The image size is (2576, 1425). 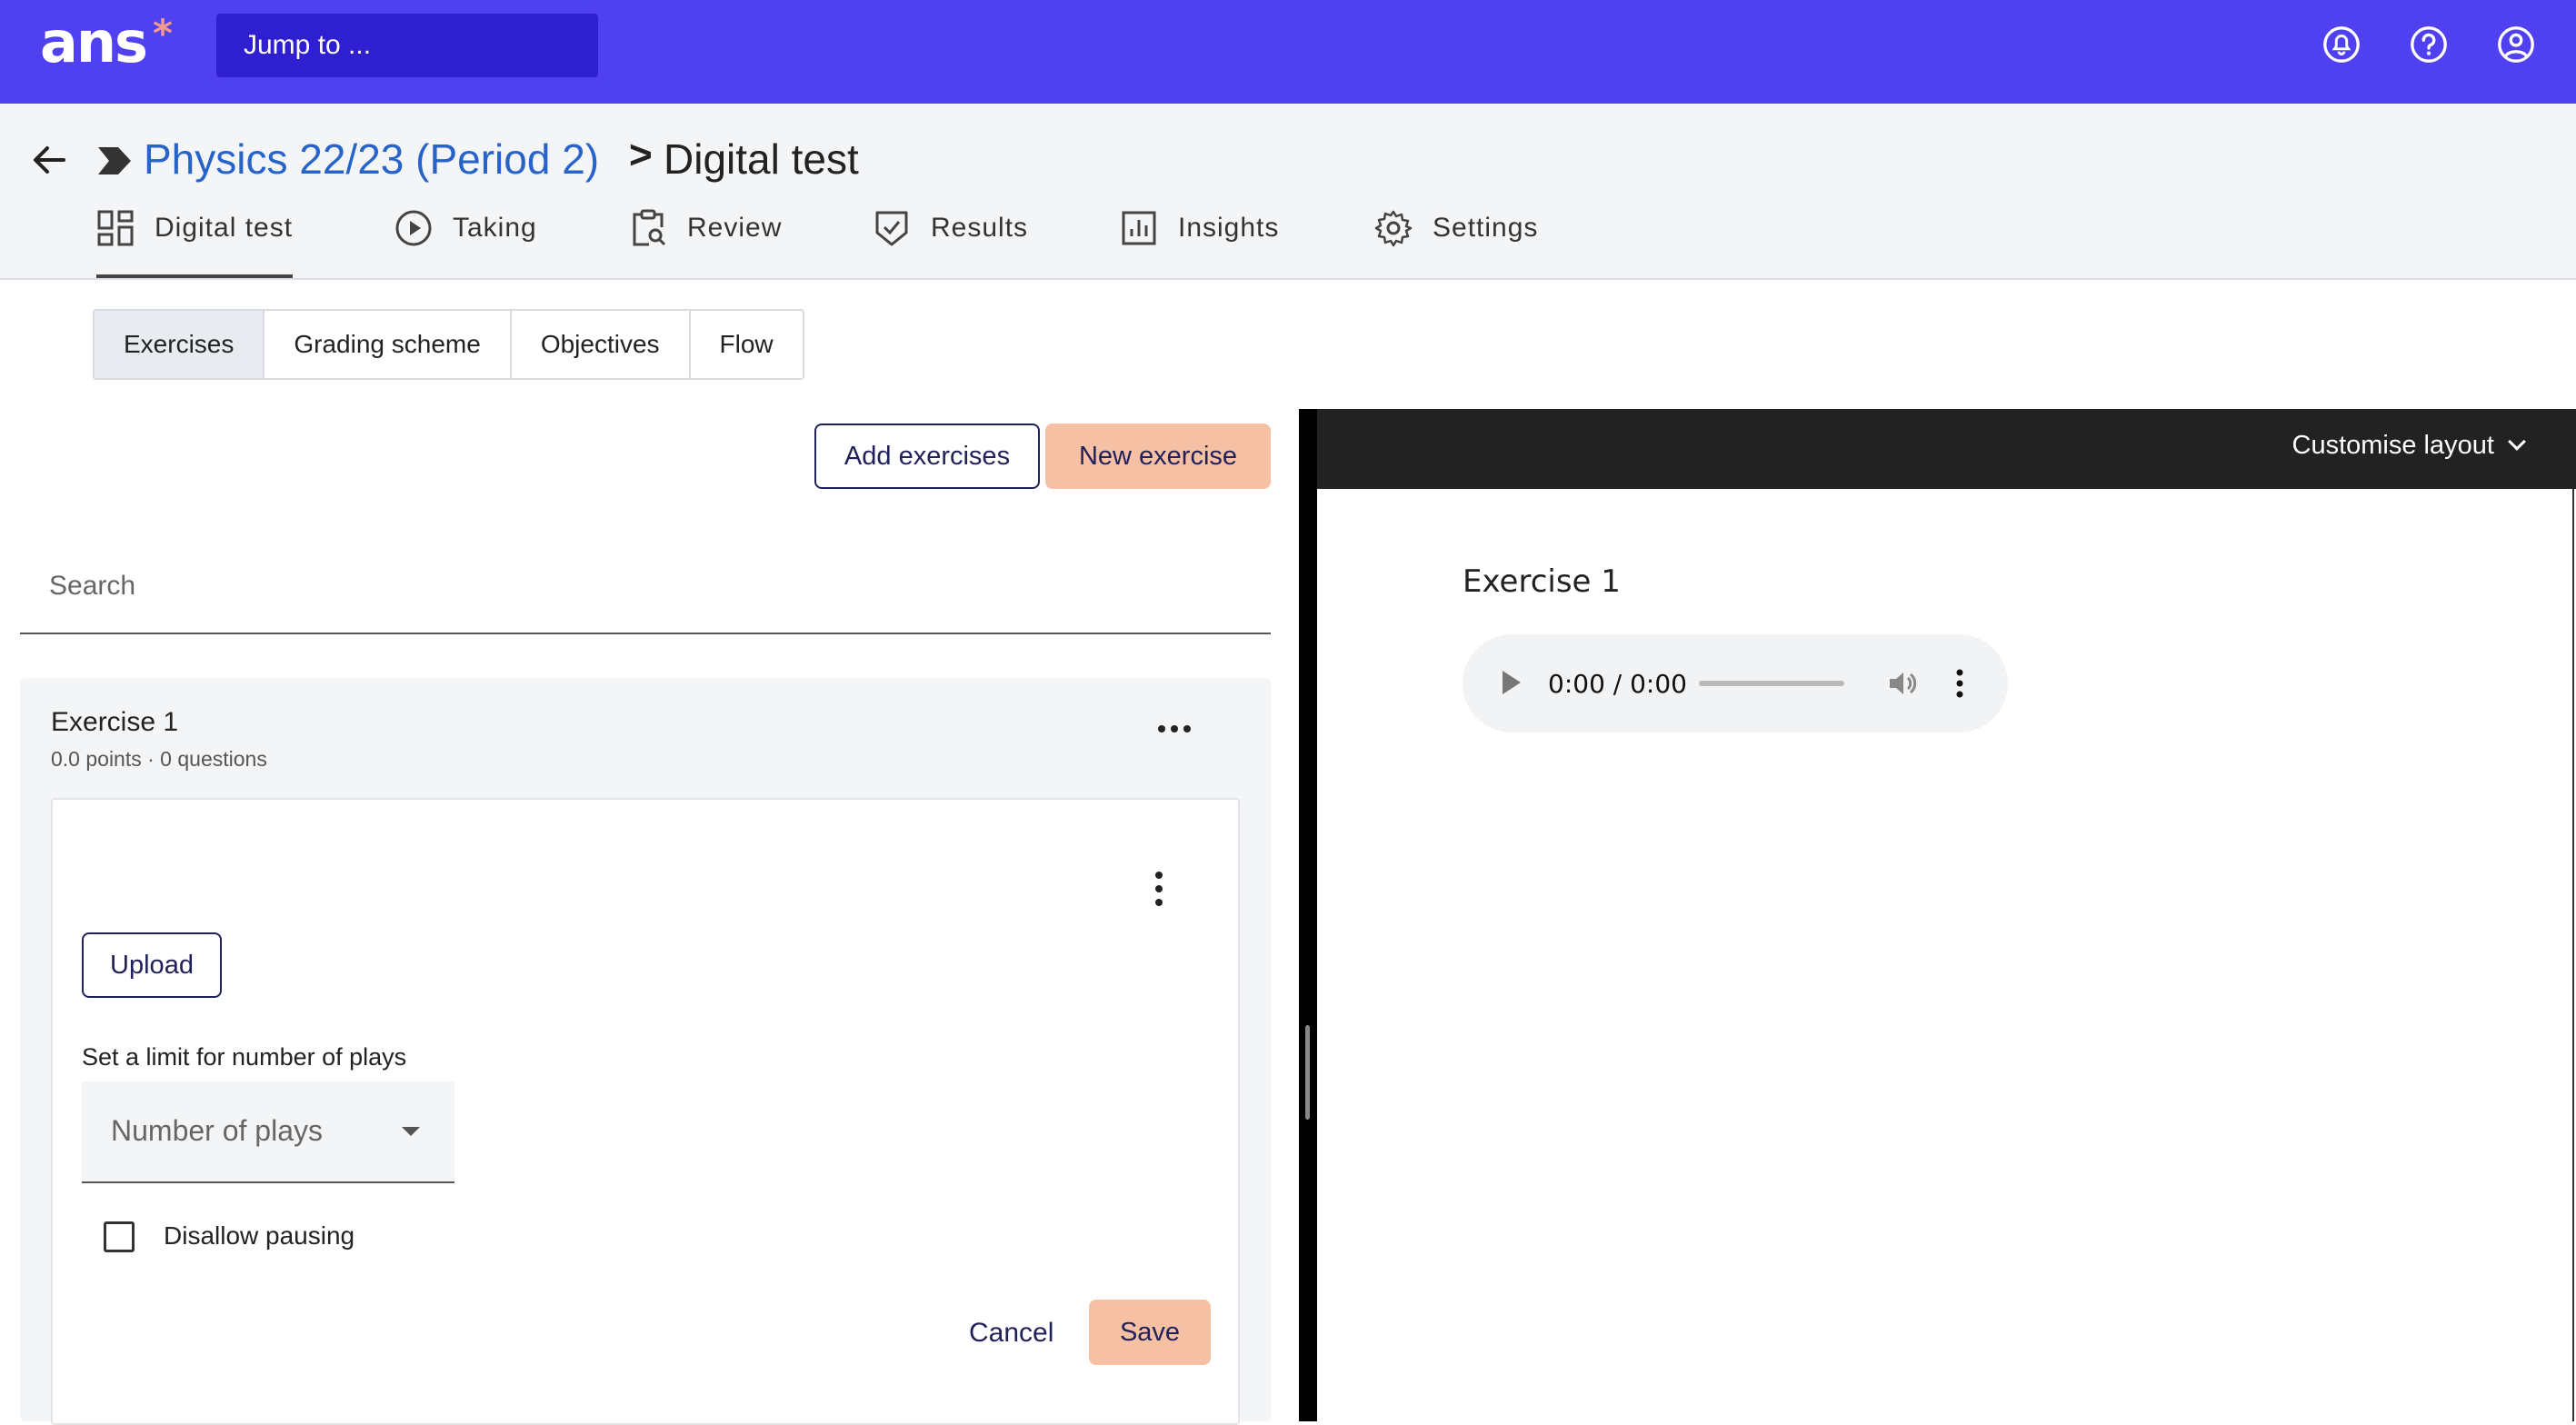 I want to click on new-exercise-button: New exercise, so click(x=1158, y=456).